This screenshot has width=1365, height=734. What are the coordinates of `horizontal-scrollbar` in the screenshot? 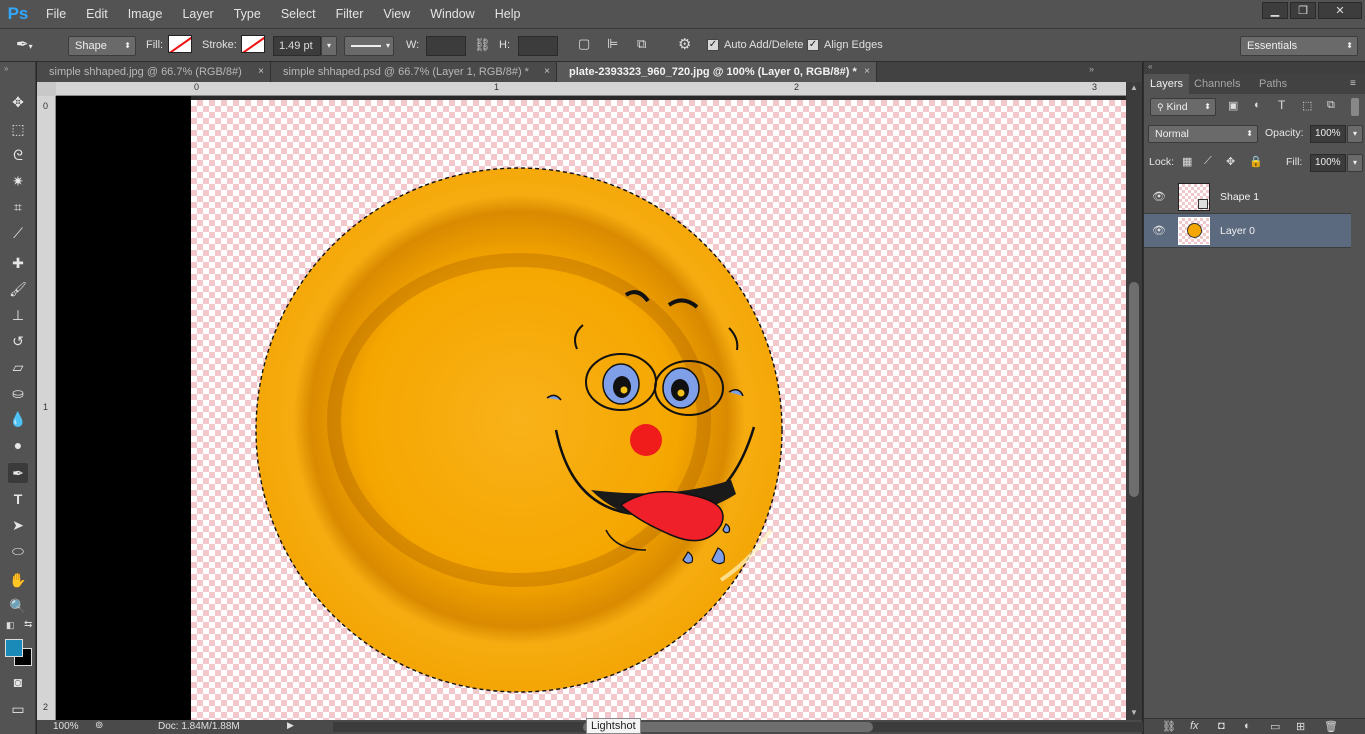 It's located at (744, 727).